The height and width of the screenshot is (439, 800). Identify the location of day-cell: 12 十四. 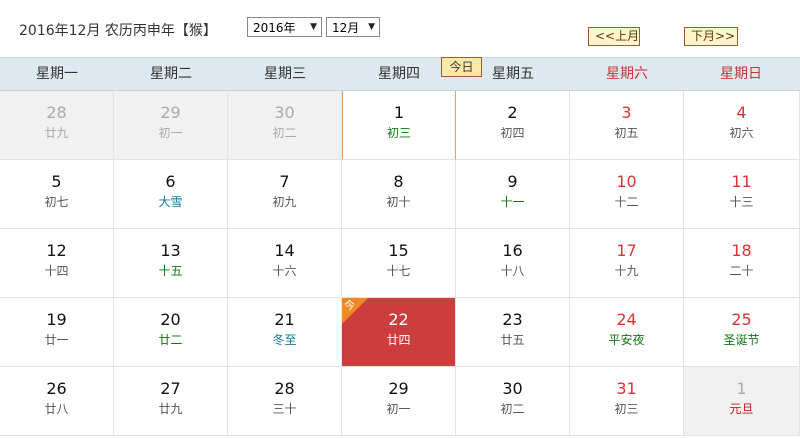
(57, 263).